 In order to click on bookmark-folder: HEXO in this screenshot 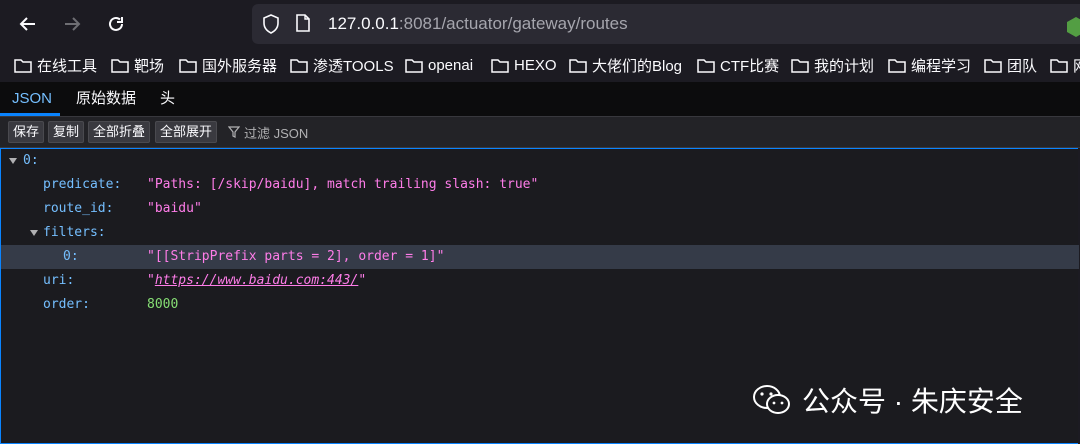, I will do `click(524, 65)`.